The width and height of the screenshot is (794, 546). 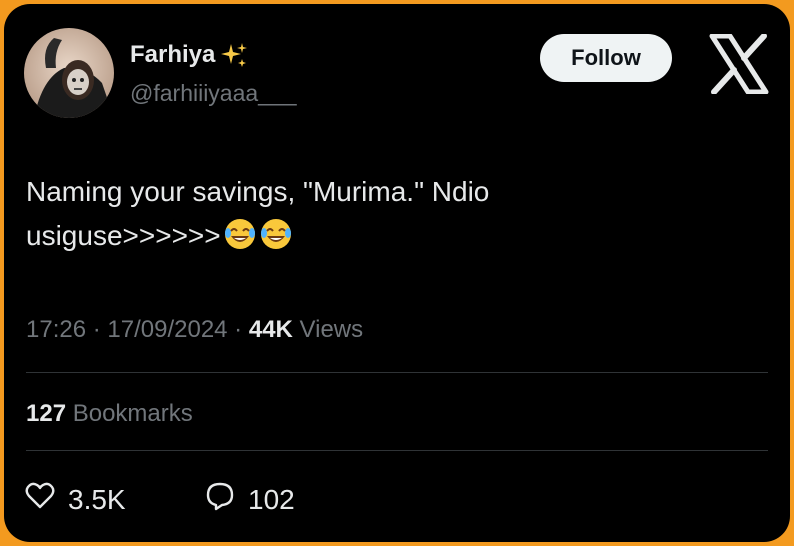 What do you see at coordinates (129, 413) in the screenshot?
I see `bookmarks-label: Bookmarks` at bounding box center [129, 413].